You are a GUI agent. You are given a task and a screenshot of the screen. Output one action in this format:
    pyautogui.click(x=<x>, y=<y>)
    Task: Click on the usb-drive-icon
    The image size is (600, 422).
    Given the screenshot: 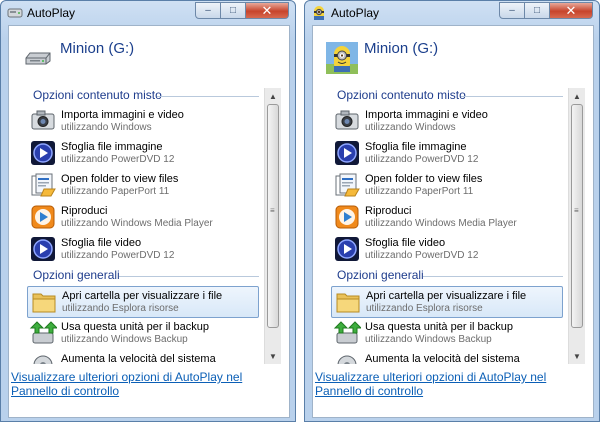 What is the action you would take?
    pyautogui.click(x=38, y=58)
    